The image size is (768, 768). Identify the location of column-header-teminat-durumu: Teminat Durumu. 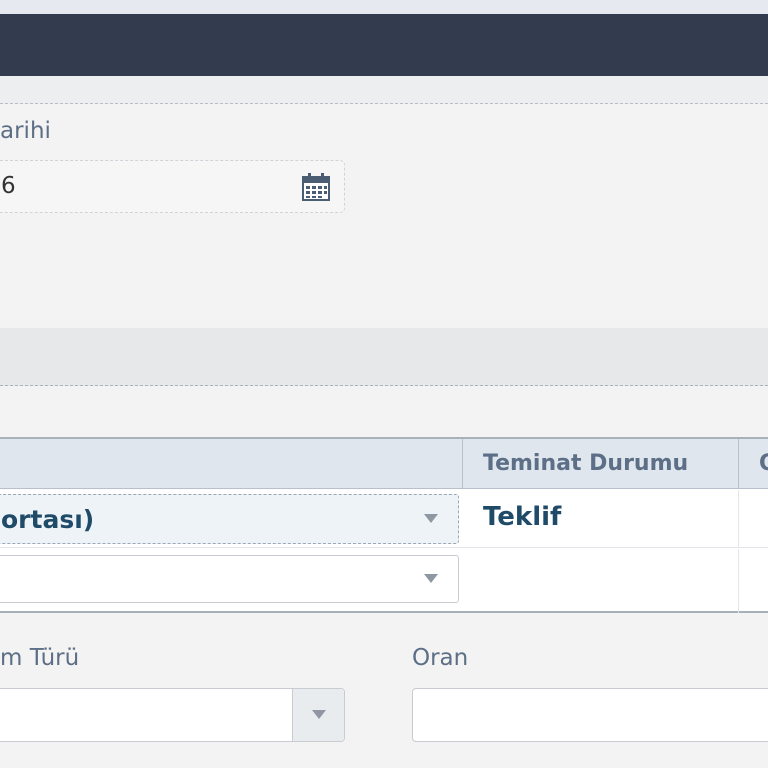
(600, 464).